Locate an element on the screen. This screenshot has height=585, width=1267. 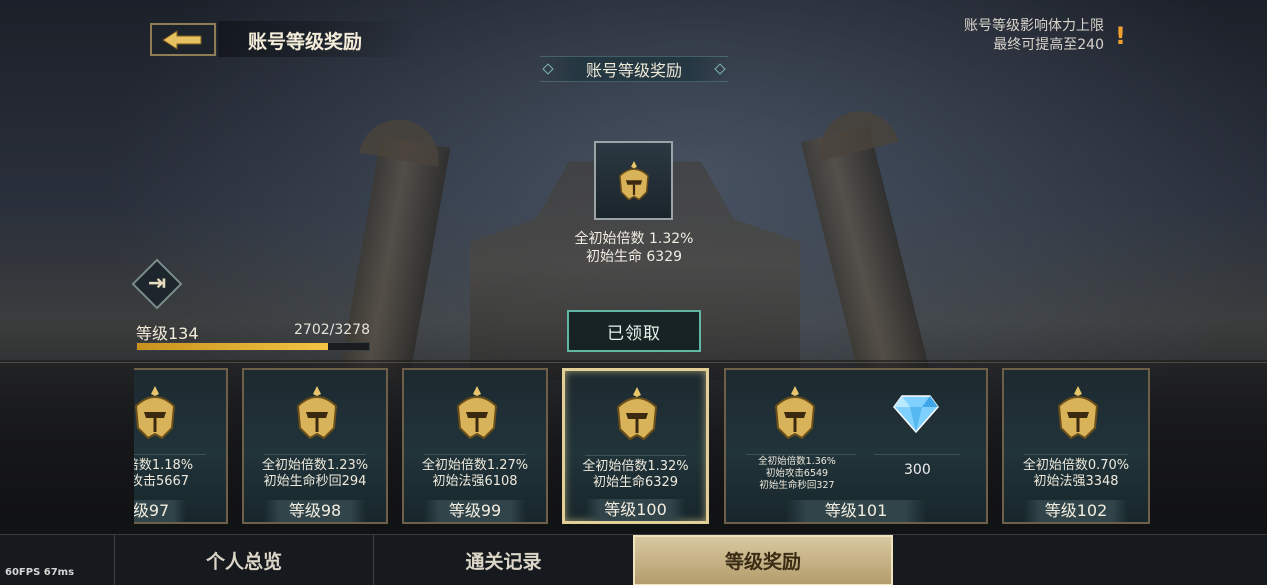
level-label: 等级134 is located at coordinates (167, 333).